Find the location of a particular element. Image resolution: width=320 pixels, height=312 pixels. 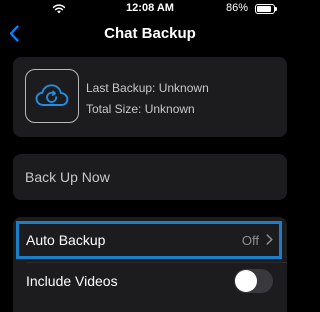

battery-fill is located at coordinates (264, 9).